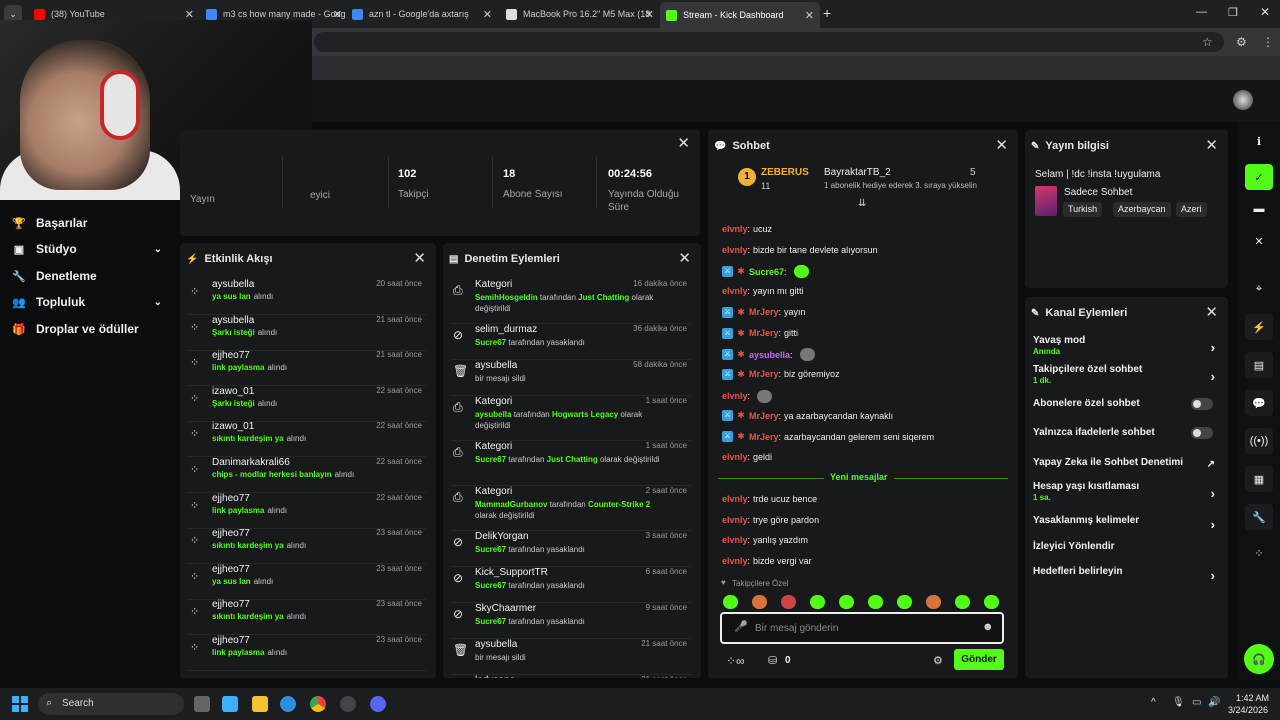 This screenshot has height=720, width=1280. I want to click on nav-item-drops: 🎁 Droplar ve ödüller, so click(87, 329).